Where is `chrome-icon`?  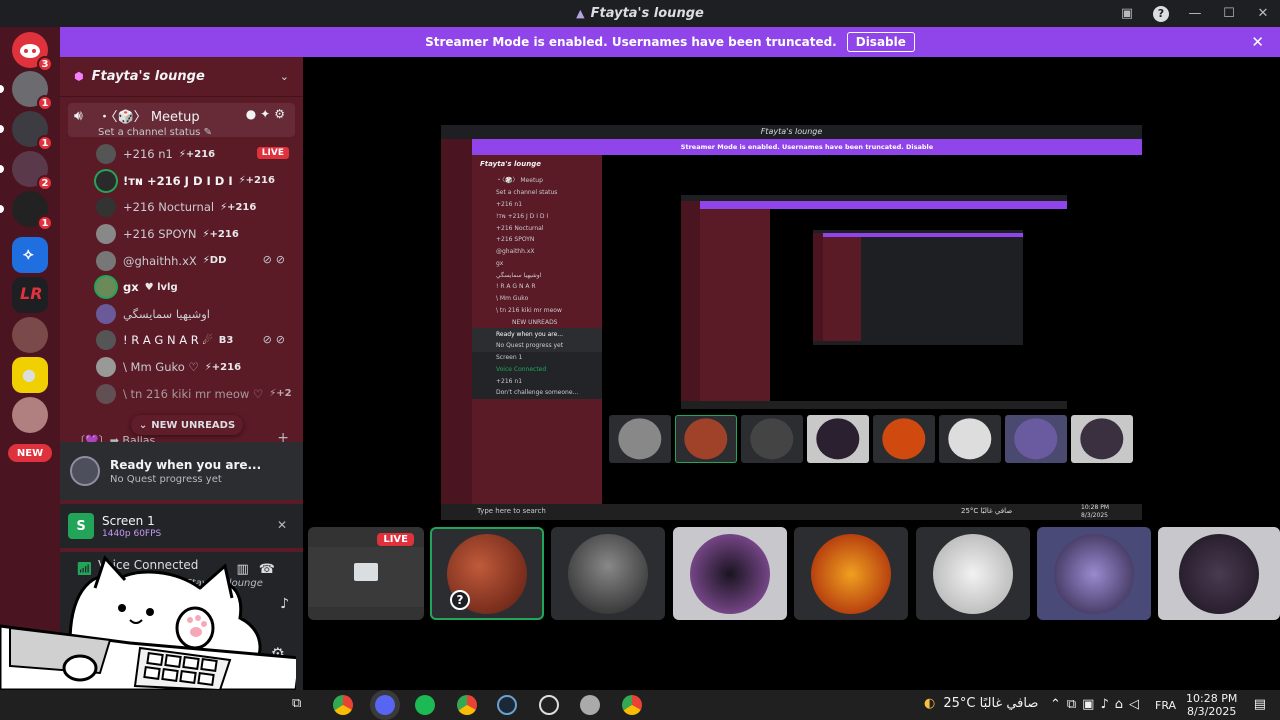
chrome-icon is located at coordinates (343, 705).